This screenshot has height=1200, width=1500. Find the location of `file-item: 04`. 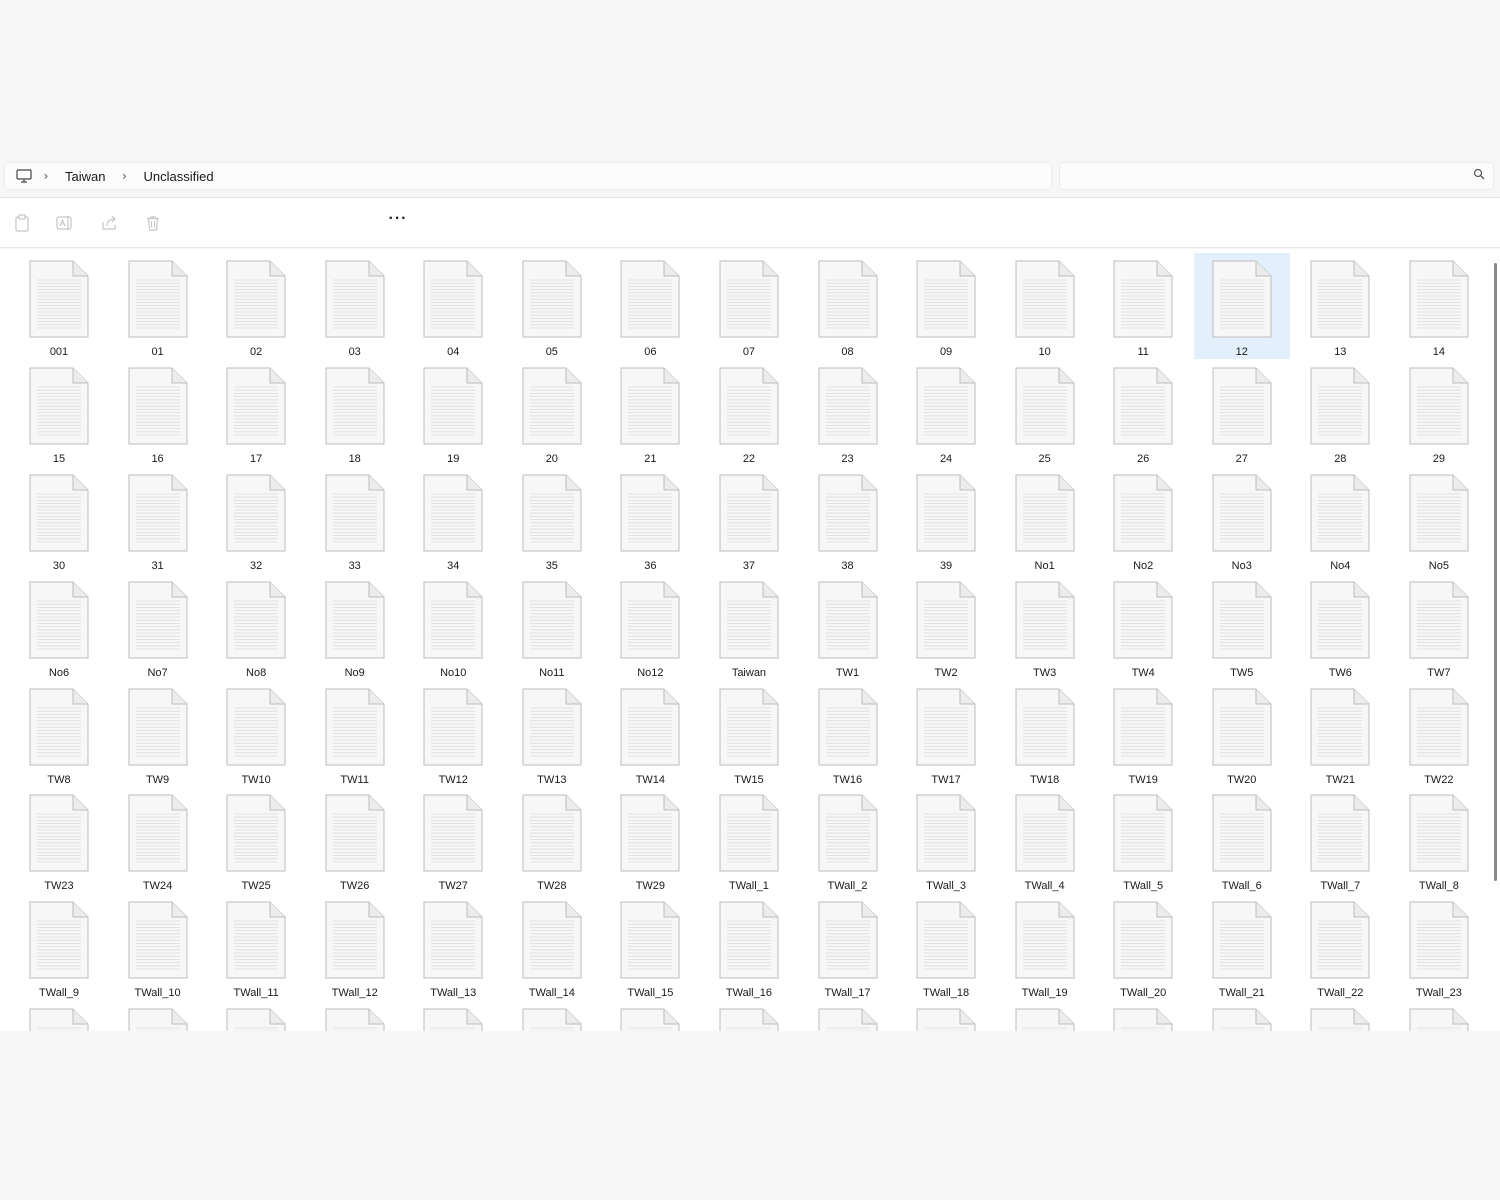

file-item: 04 is located at coordinates (453, 306).